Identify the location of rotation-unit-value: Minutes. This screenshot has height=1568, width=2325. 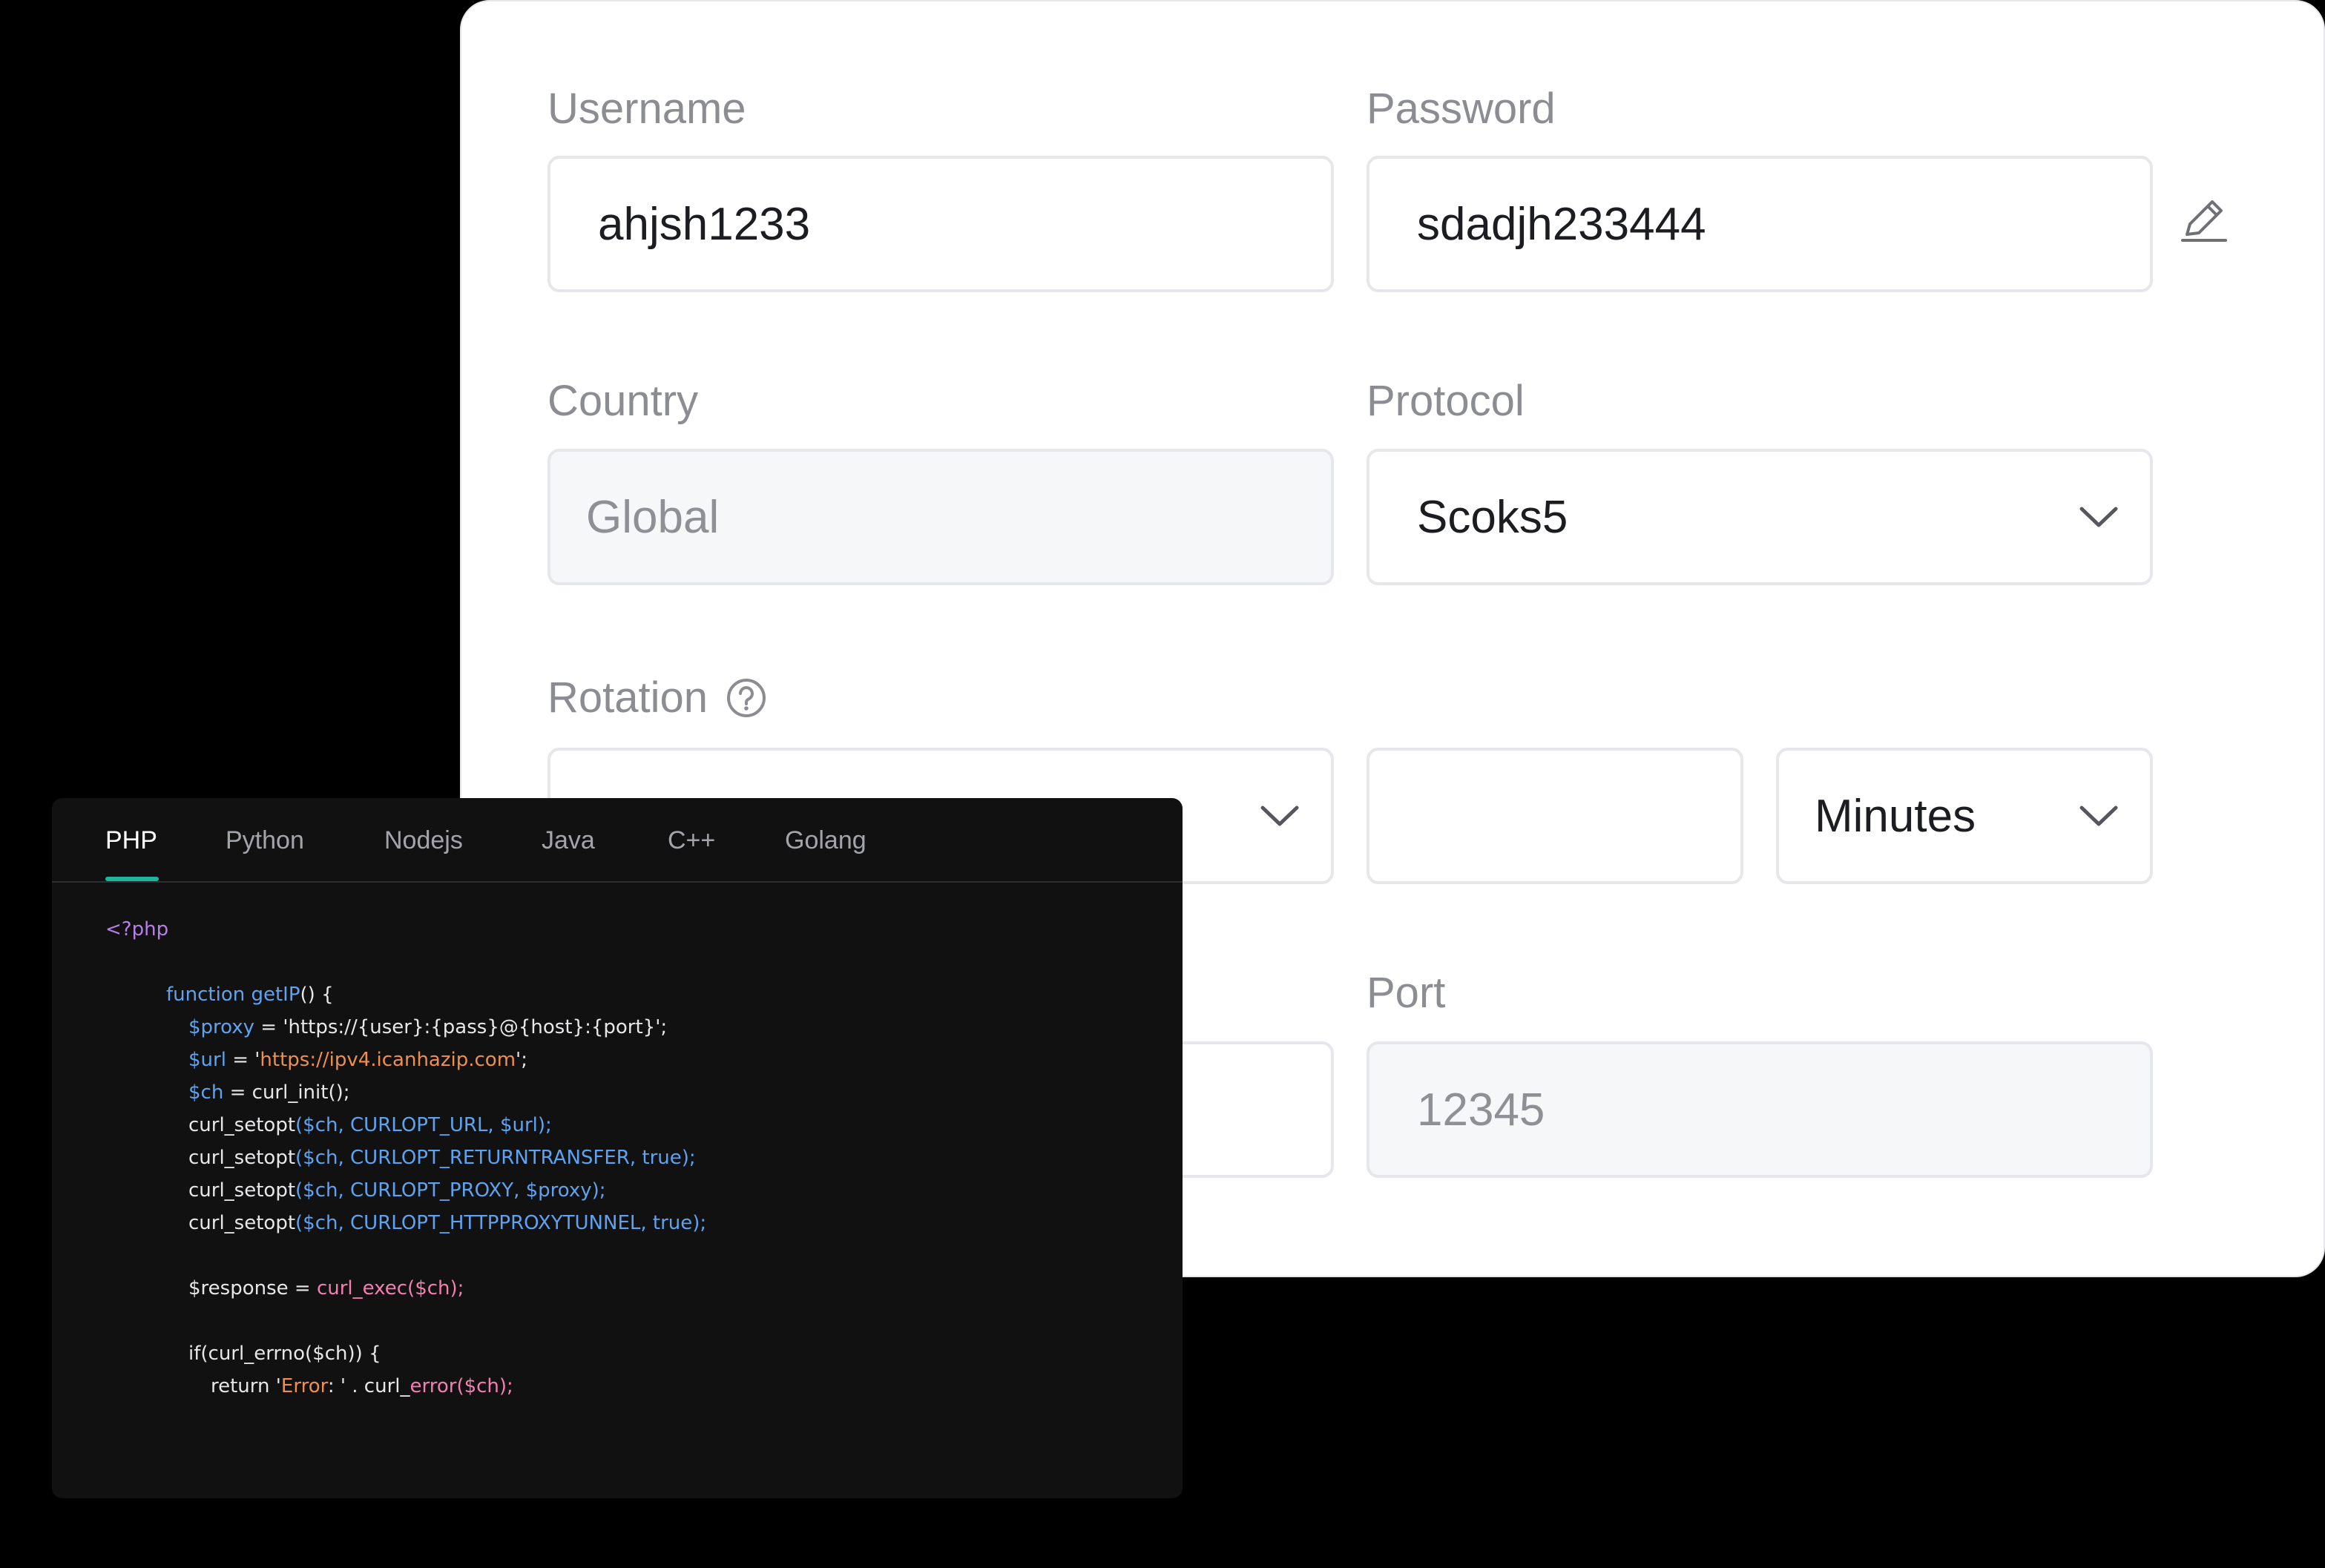
(1895, 816).